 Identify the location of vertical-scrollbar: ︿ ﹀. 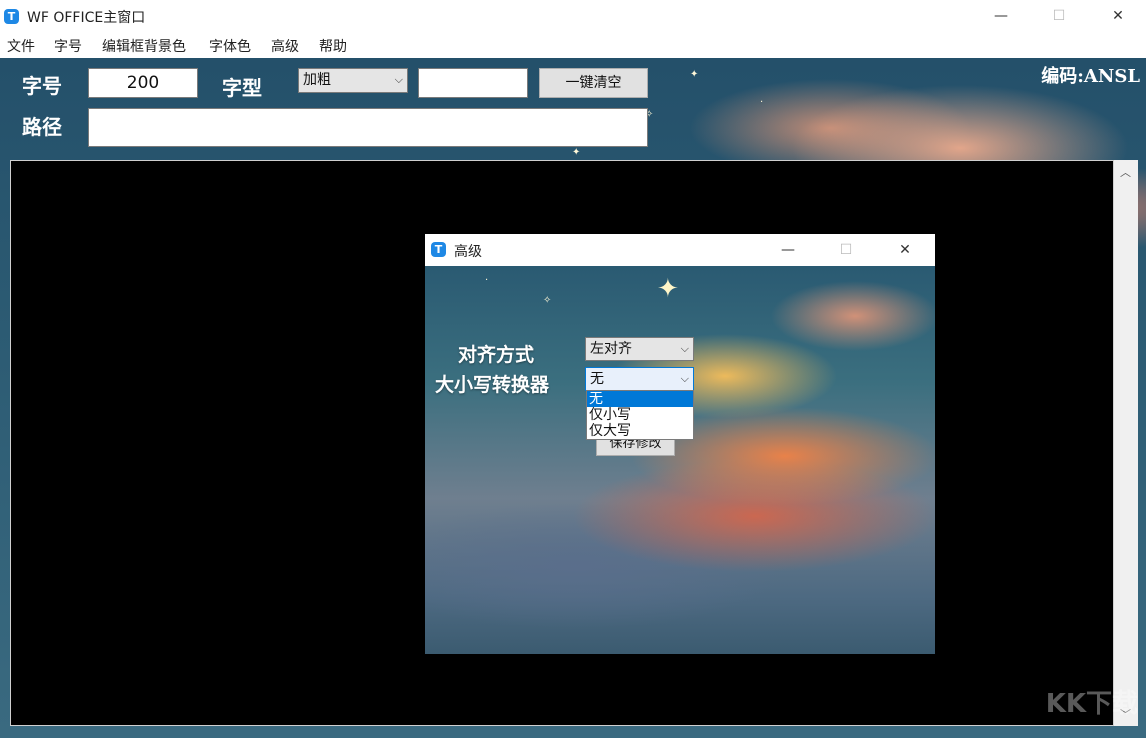
(1126, 443).